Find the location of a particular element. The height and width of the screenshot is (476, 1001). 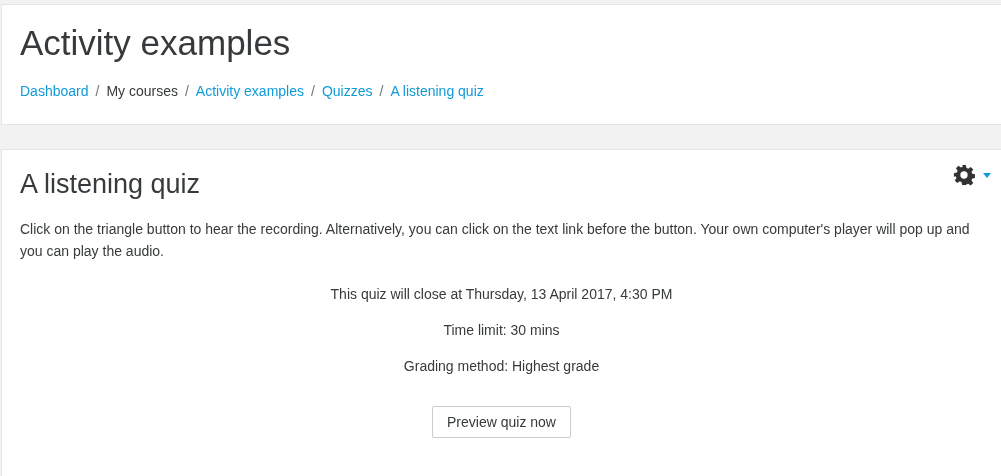

course-title: Activity examples is located at coordinates (156, 43).